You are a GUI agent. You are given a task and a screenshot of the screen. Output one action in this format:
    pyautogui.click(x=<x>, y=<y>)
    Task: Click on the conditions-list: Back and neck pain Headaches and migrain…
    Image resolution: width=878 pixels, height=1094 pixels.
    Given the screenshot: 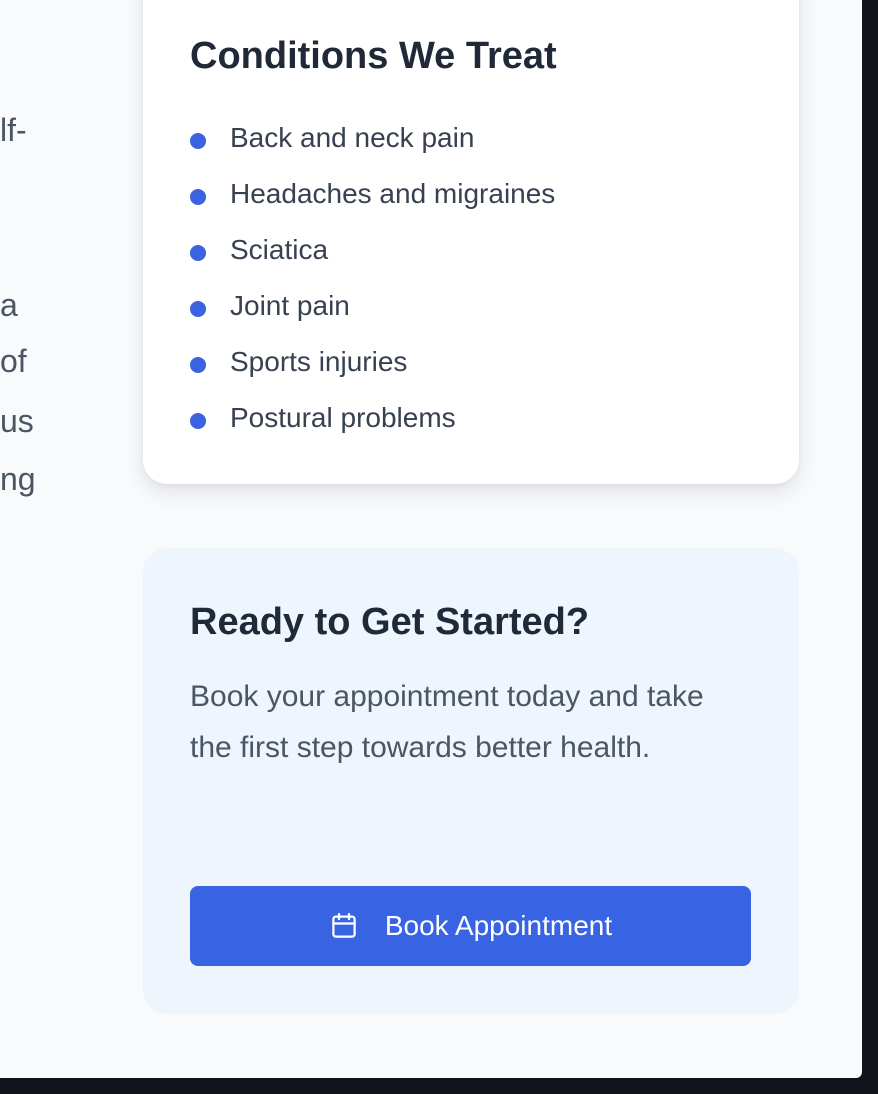 What is the action you would take?
    pyautogui.click(x=372, y=278)
    